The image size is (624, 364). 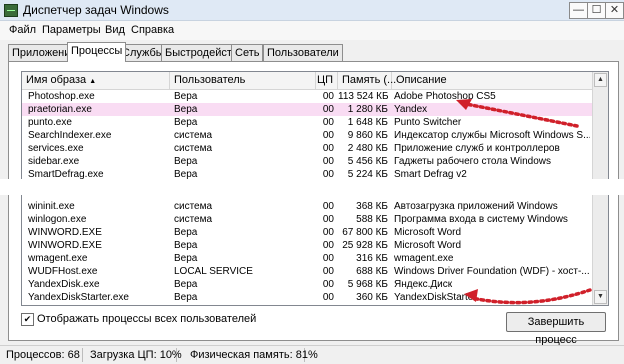 What do you see at coordinates (365, 245) in the screenshot?
I see `cell-memory: 25 928 КБ` at bounding box center [365, 245].